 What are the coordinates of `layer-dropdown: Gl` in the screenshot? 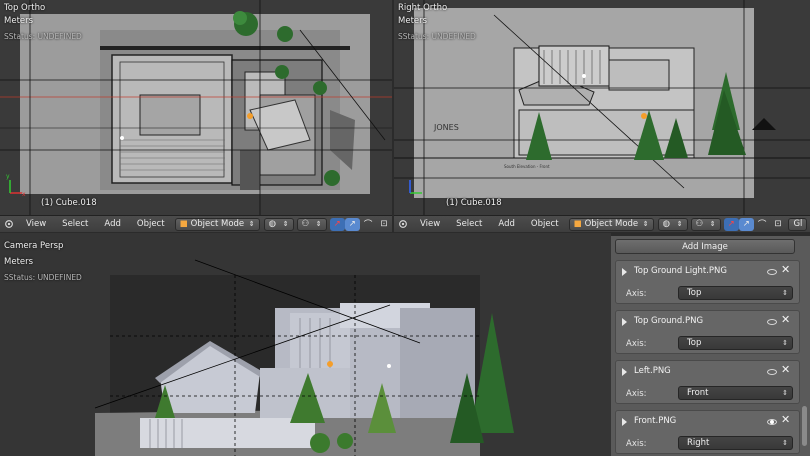 It's located at (798, 224).